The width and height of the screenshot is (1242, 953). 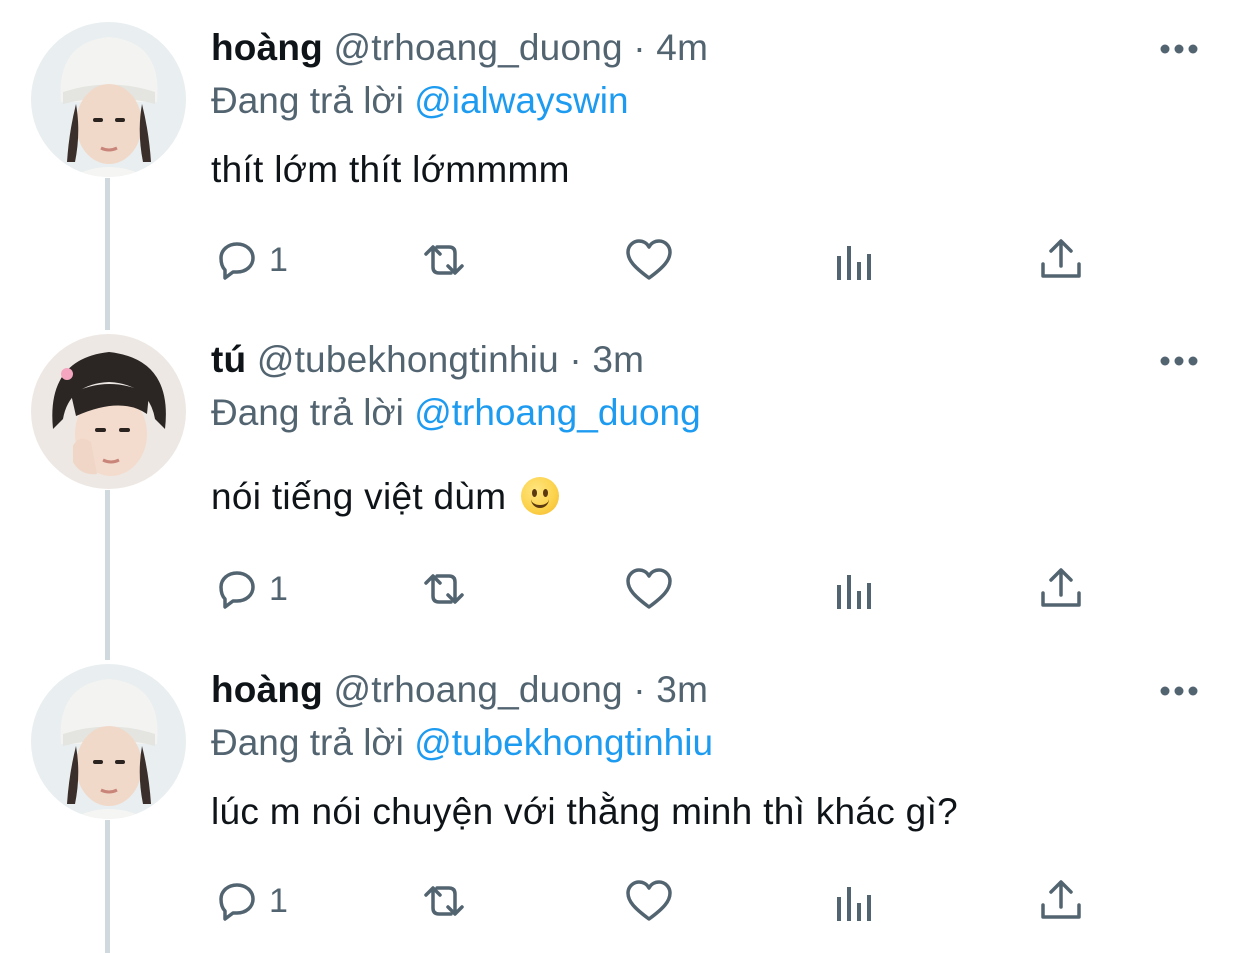 I want to click on tweet-header: hoàng @trhoang_duong · 3m, so click(x=459, y=690).